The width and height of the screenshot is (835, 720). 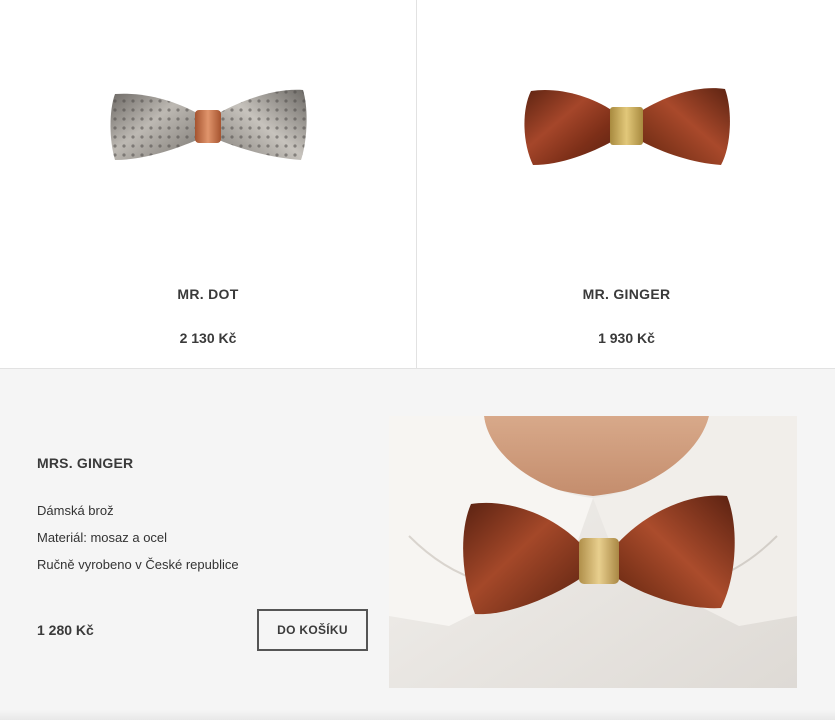 I want to click on silver-dotted-bow-tie-icon, so click(x=208, y=124).